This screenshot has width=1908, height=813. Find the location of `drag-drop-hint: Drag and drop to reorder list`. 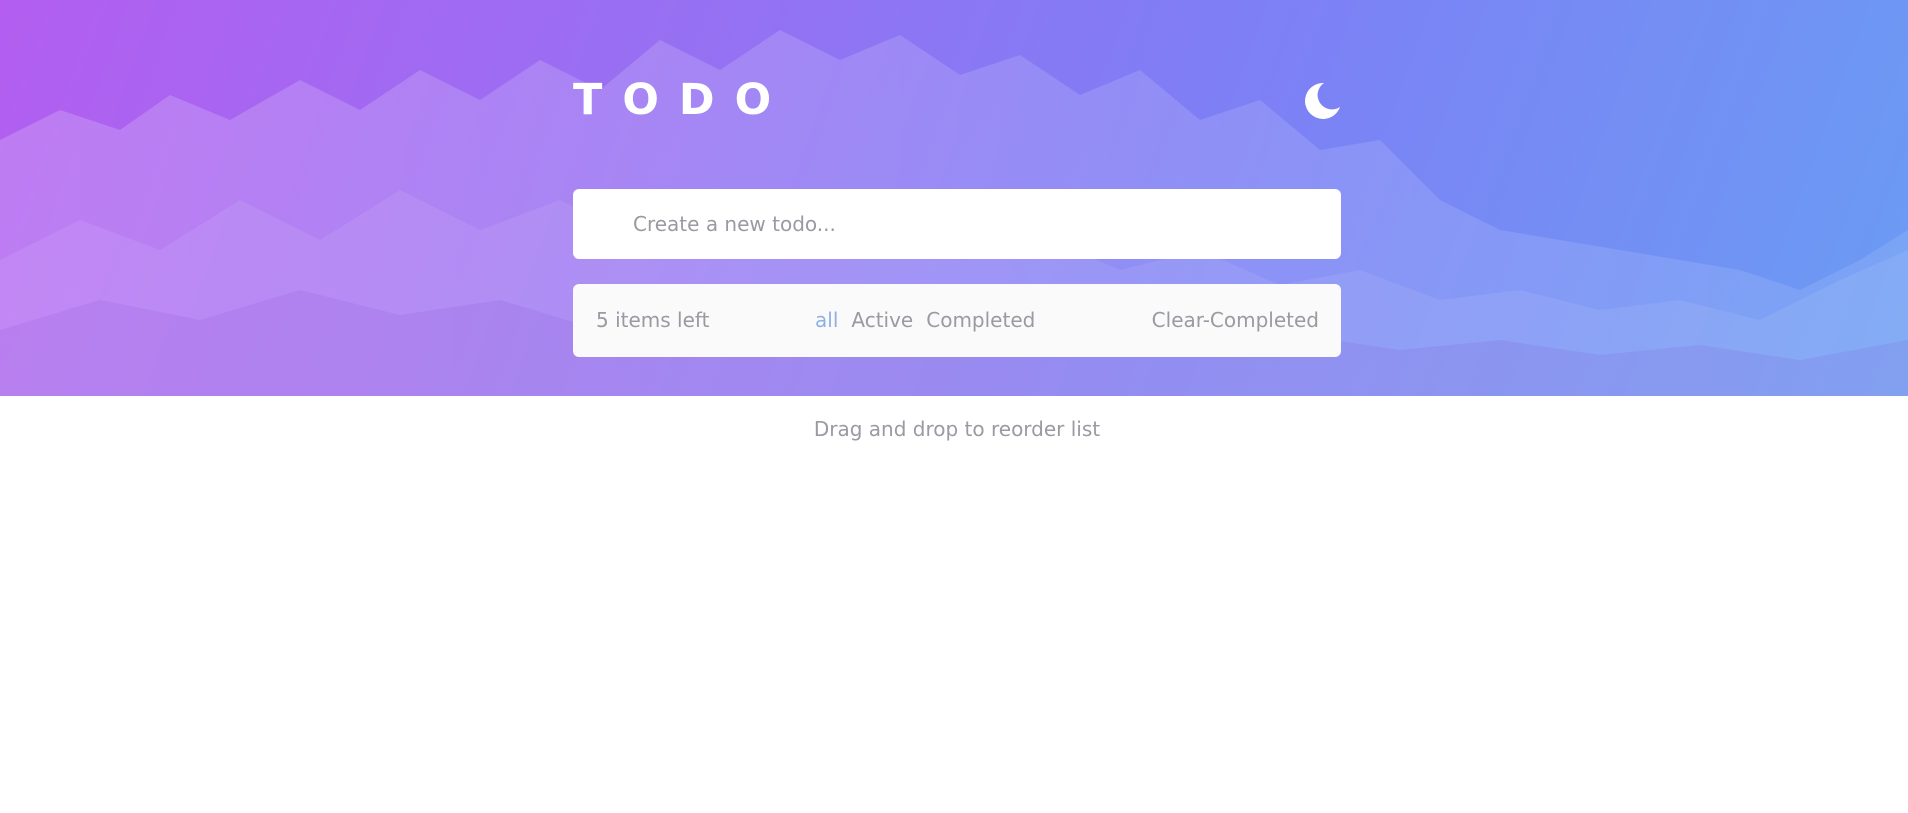

drag-drop-hint: Drag and drop to reorder list is located at coordinates (957, 429).